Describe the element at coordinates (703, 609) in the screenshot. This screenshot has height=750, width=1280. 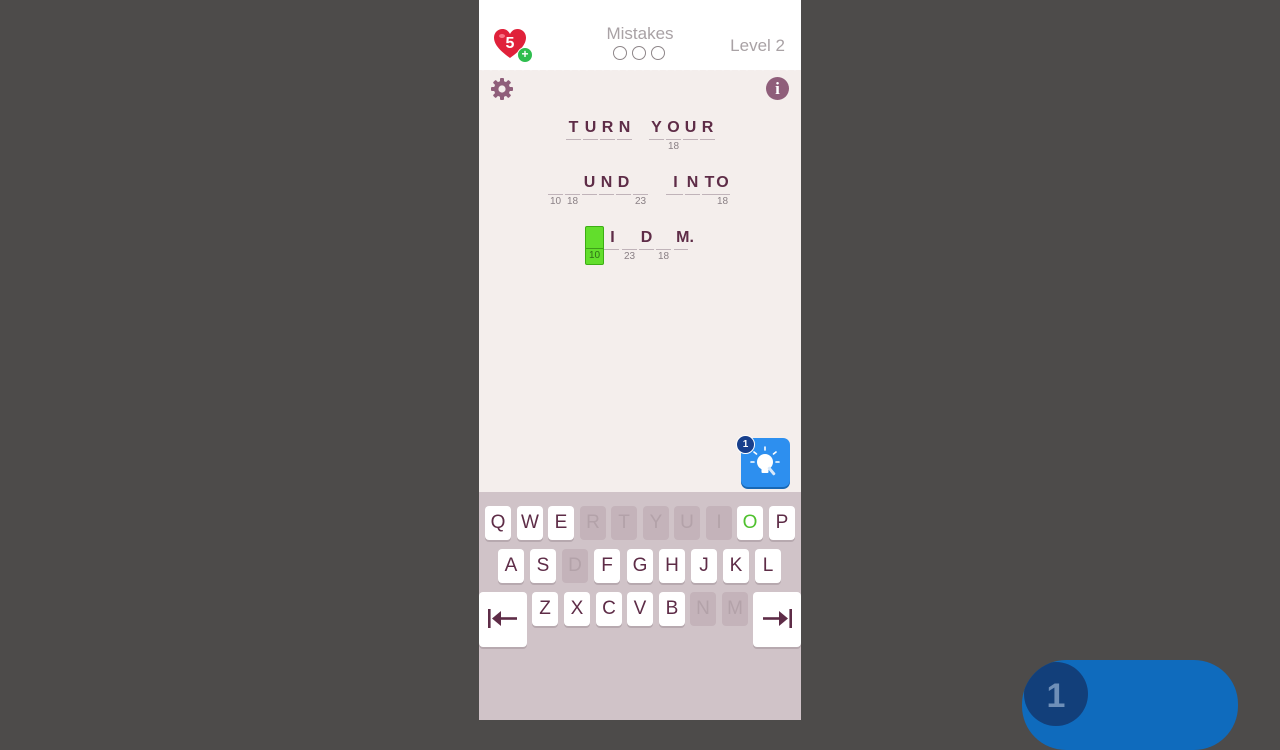
I see `key-disabled: N` at that location.